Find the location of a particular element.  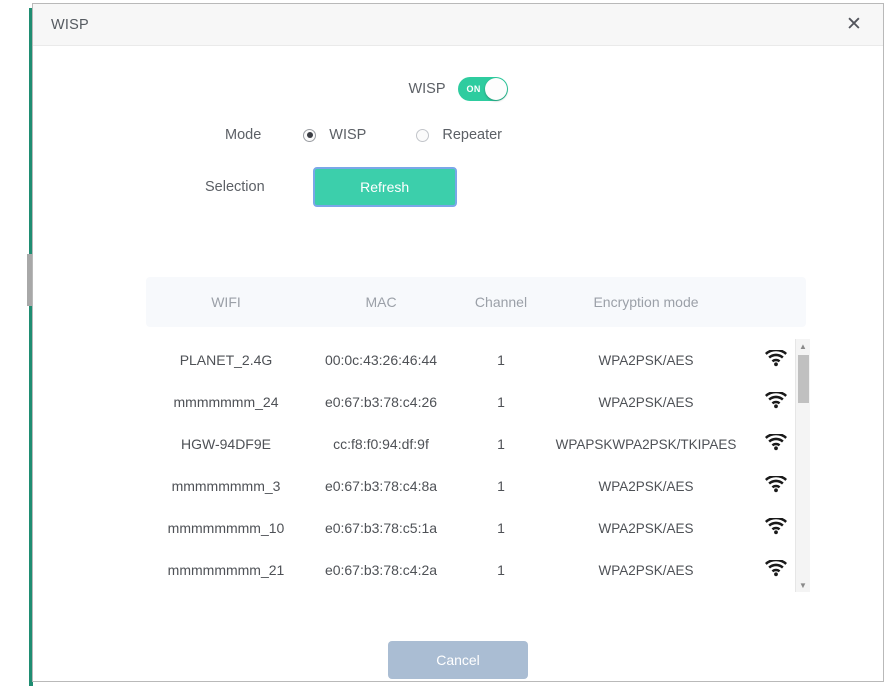

radio-label-wisp: WISP is located at coordinates (348, 135).